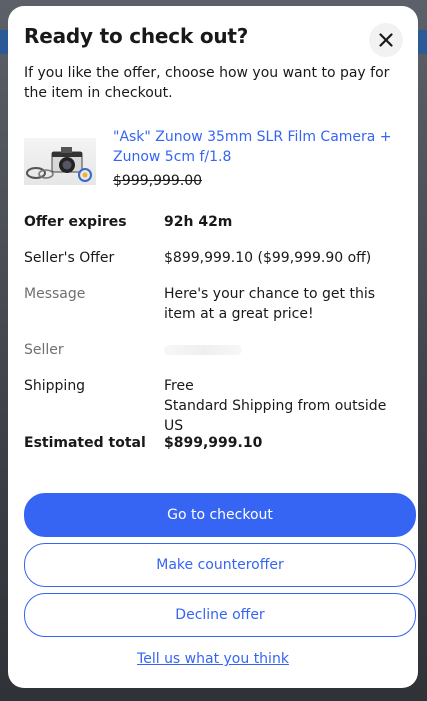 The height and width of the screenshot is (701, 427). I want to click on message-label: Message, so click(55, 294).